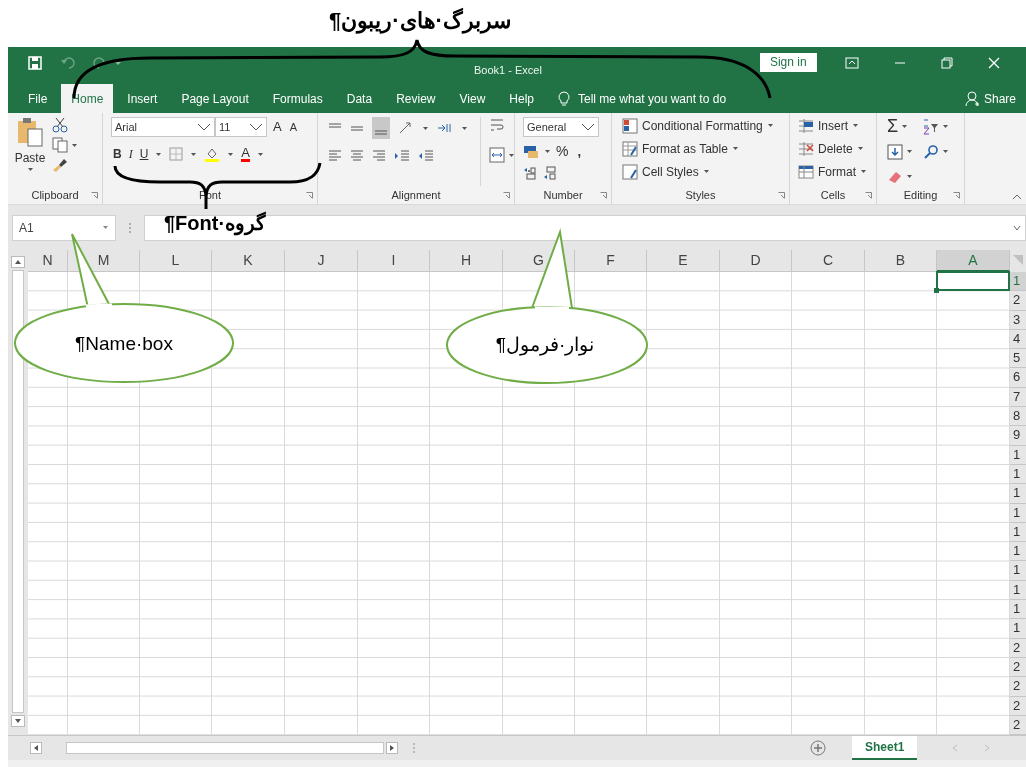  What do you see at coordinates (18, 491) in the screenshot?
I see `scroll-thumb` at bounding box center [18, 491].